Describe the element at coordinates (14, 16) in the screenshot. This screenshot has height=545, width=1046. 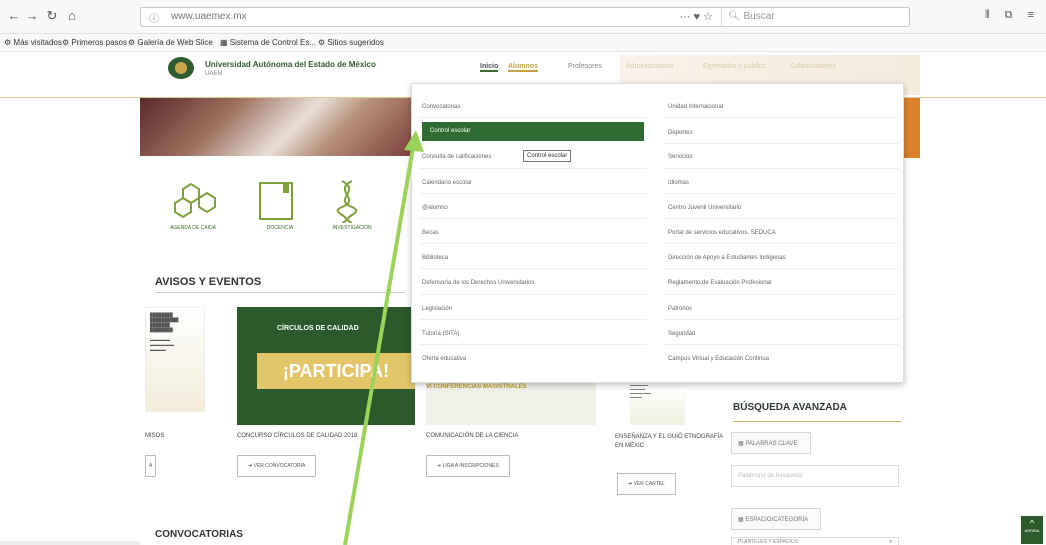
I see `back-icon: ←` at that location.